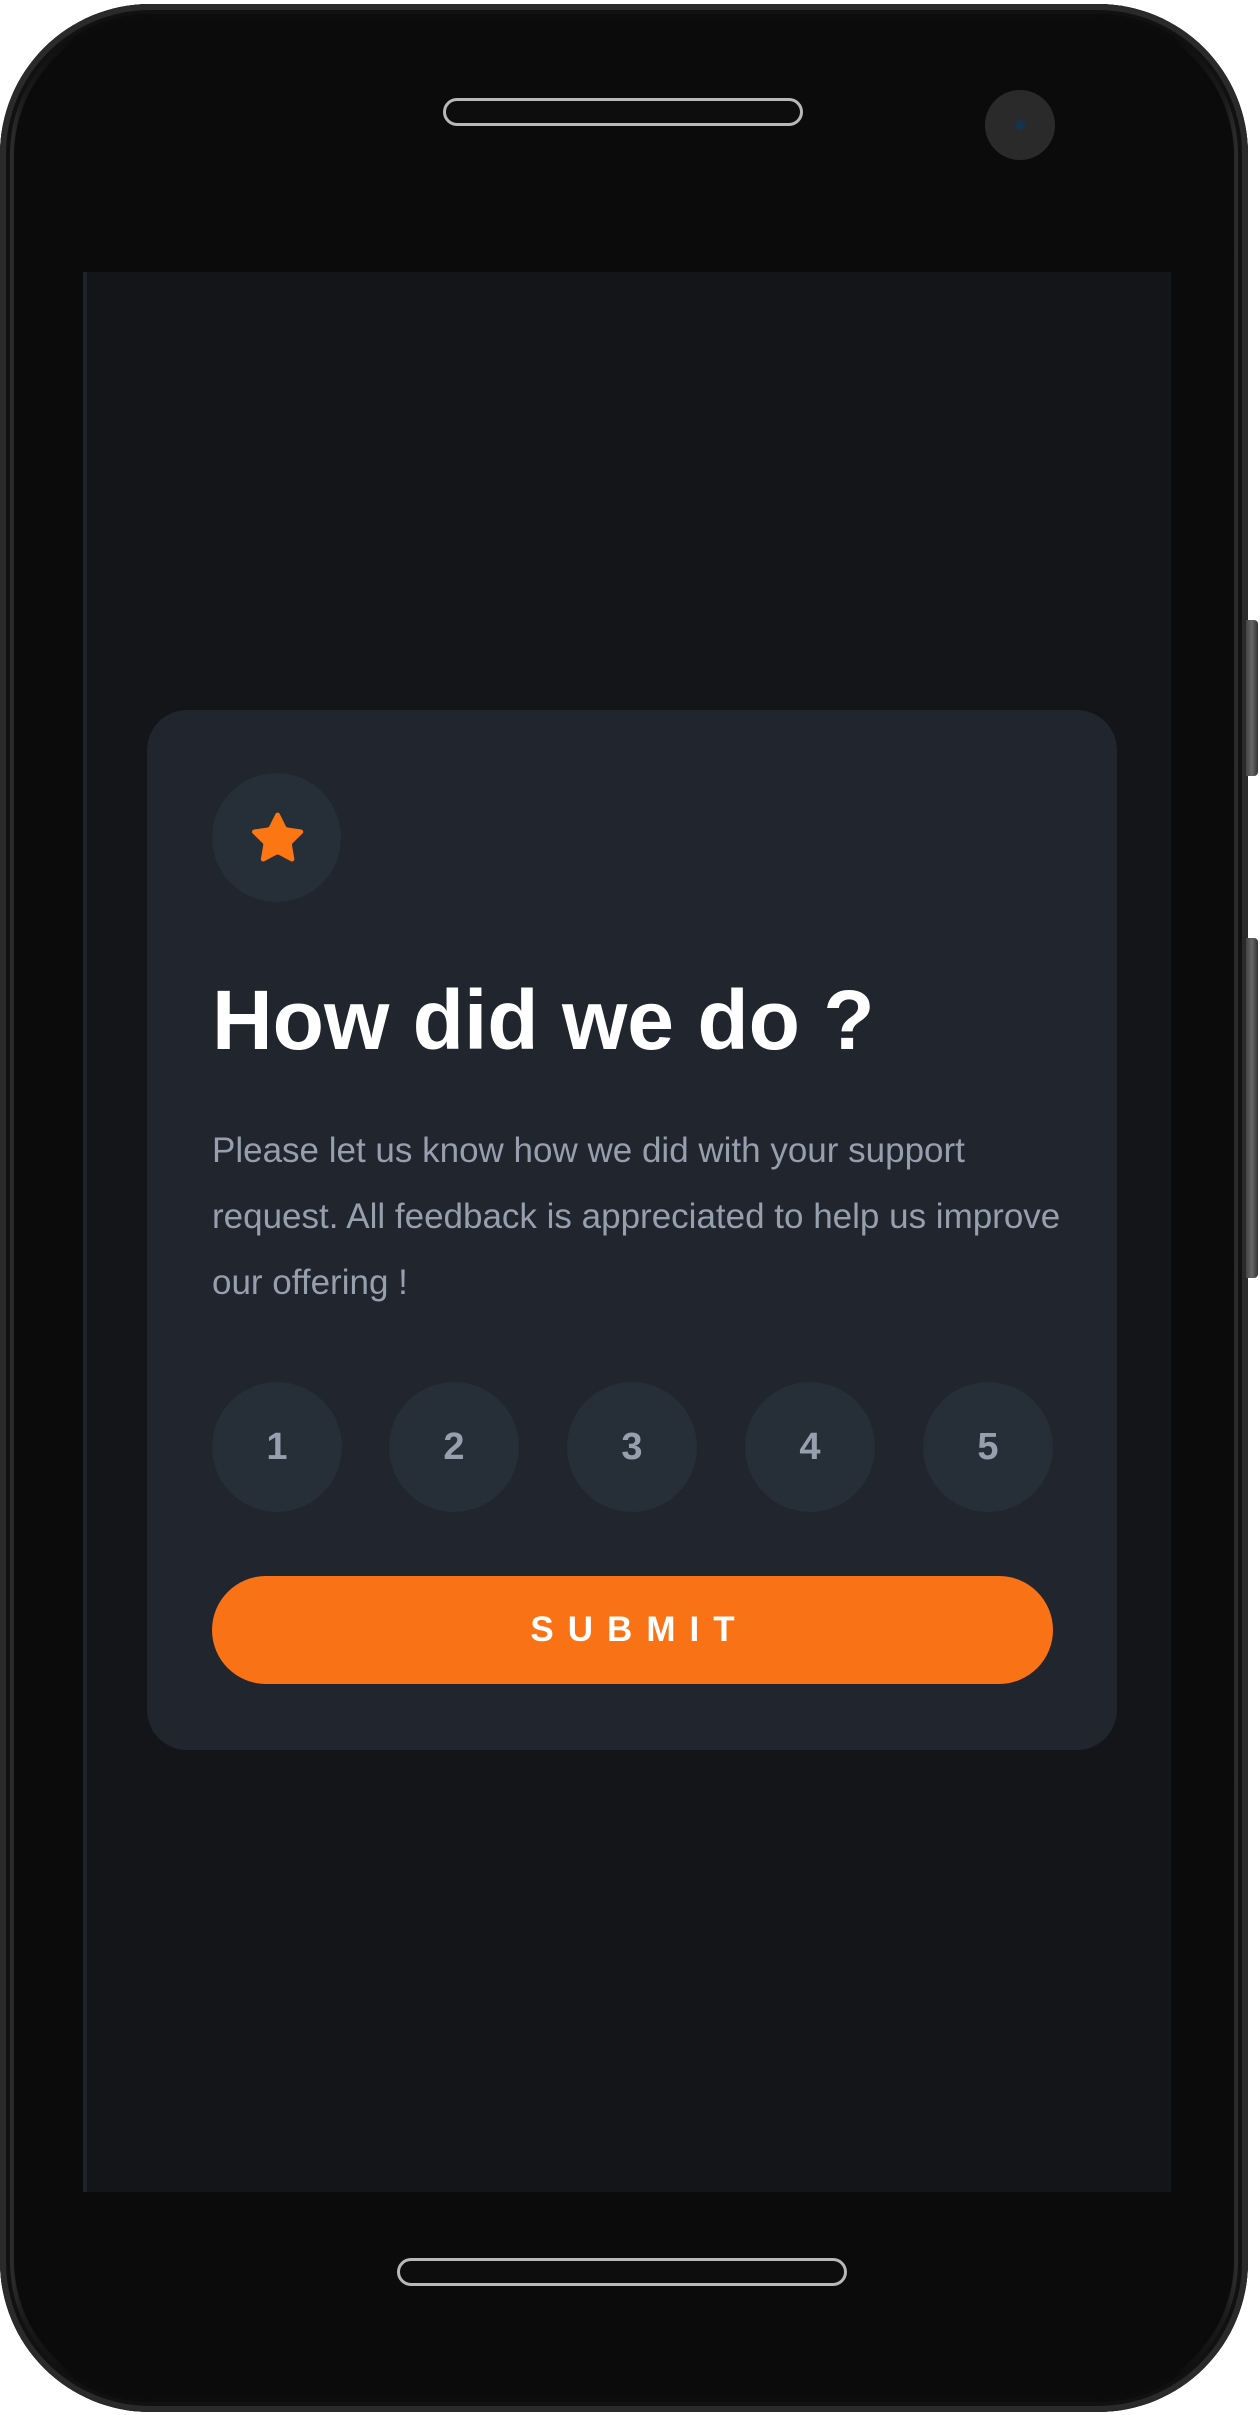 The width and height of the screenshot is (1260, 2415). I want to click on rating-button-2: 2, so click(454, 1447).